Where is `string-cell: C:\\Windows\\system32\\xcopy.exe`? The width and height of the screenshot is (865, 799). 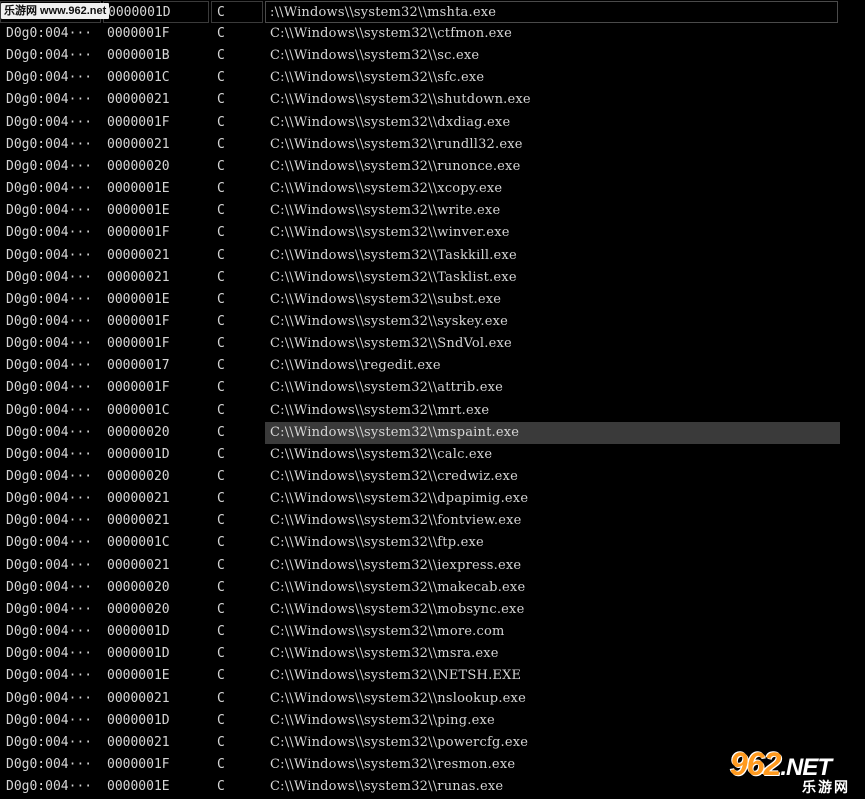
string-cell: C:\\Windows\\system32\\xcopy.exe is located at coordinates (386, 189).